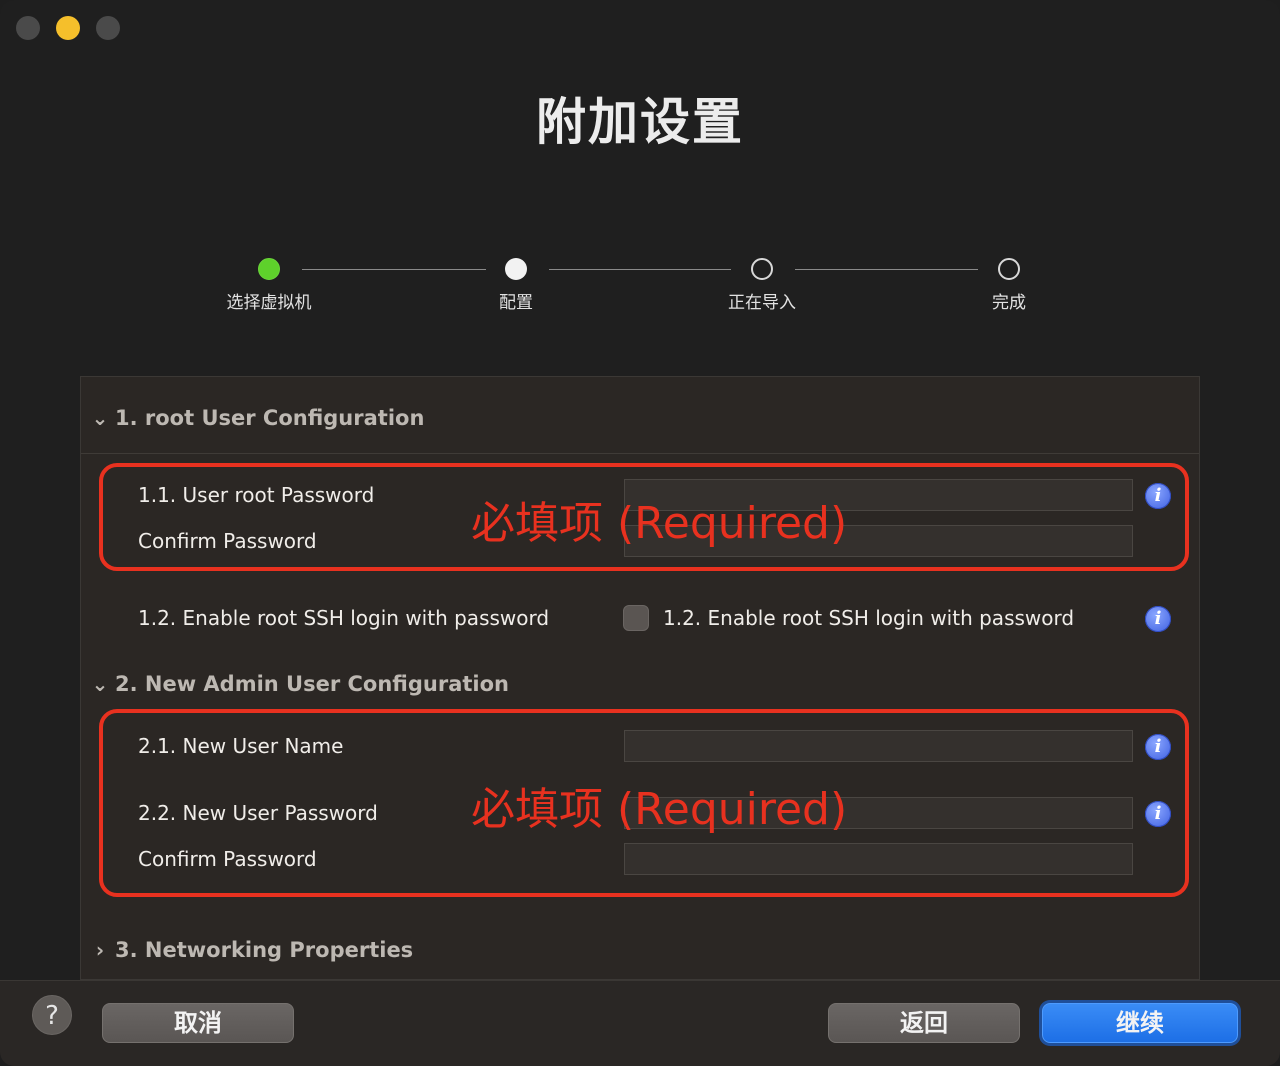 The image size is (1280, 1066). Describe the element at coordinates (640, 288) in the screenshot. I see `progress-stepper: 选择虚拟机 配置 正在导入 完成` at that location.